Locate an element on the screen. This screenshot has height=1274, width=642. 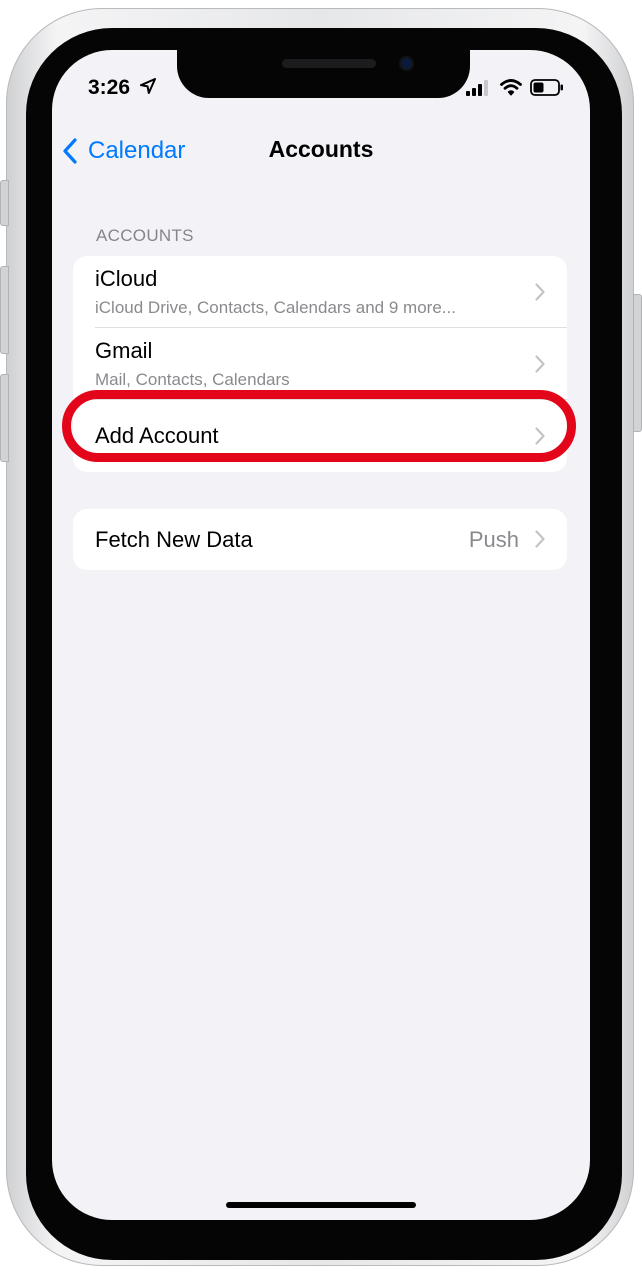
fetch-new-data-row: Fetch New Data Push is located at coordinates (320, 539).